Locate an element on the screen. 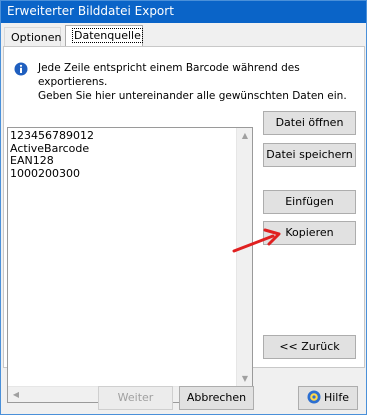 The height and width of the screenshot is (415, 367). scroll-left-icon: ◀ is located at coordinates (16, 395).